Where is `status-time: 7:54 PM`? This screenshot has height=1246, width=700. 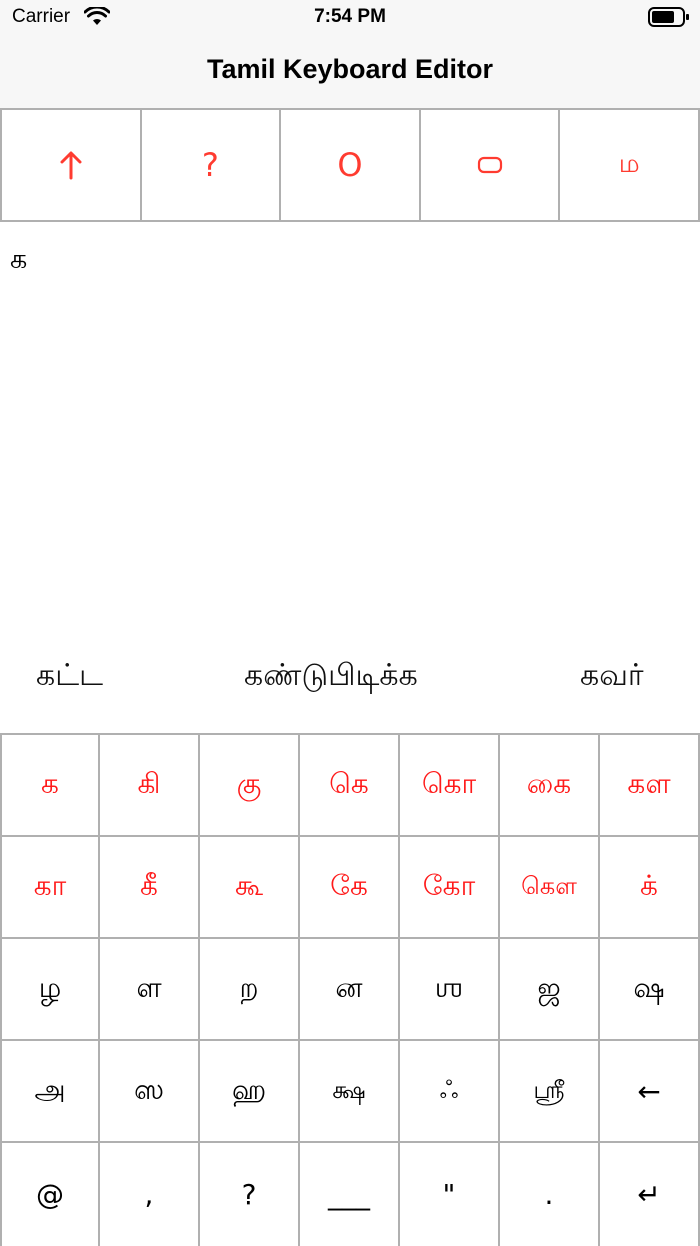 status-time: 7:54 PM is located at coordinates (350, 16).